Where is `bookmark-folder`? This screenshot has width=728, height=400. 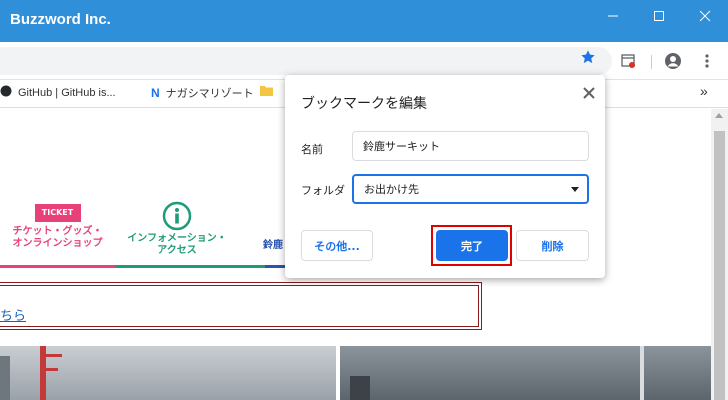 bookmark-folder is located at coordinates (269, 92).